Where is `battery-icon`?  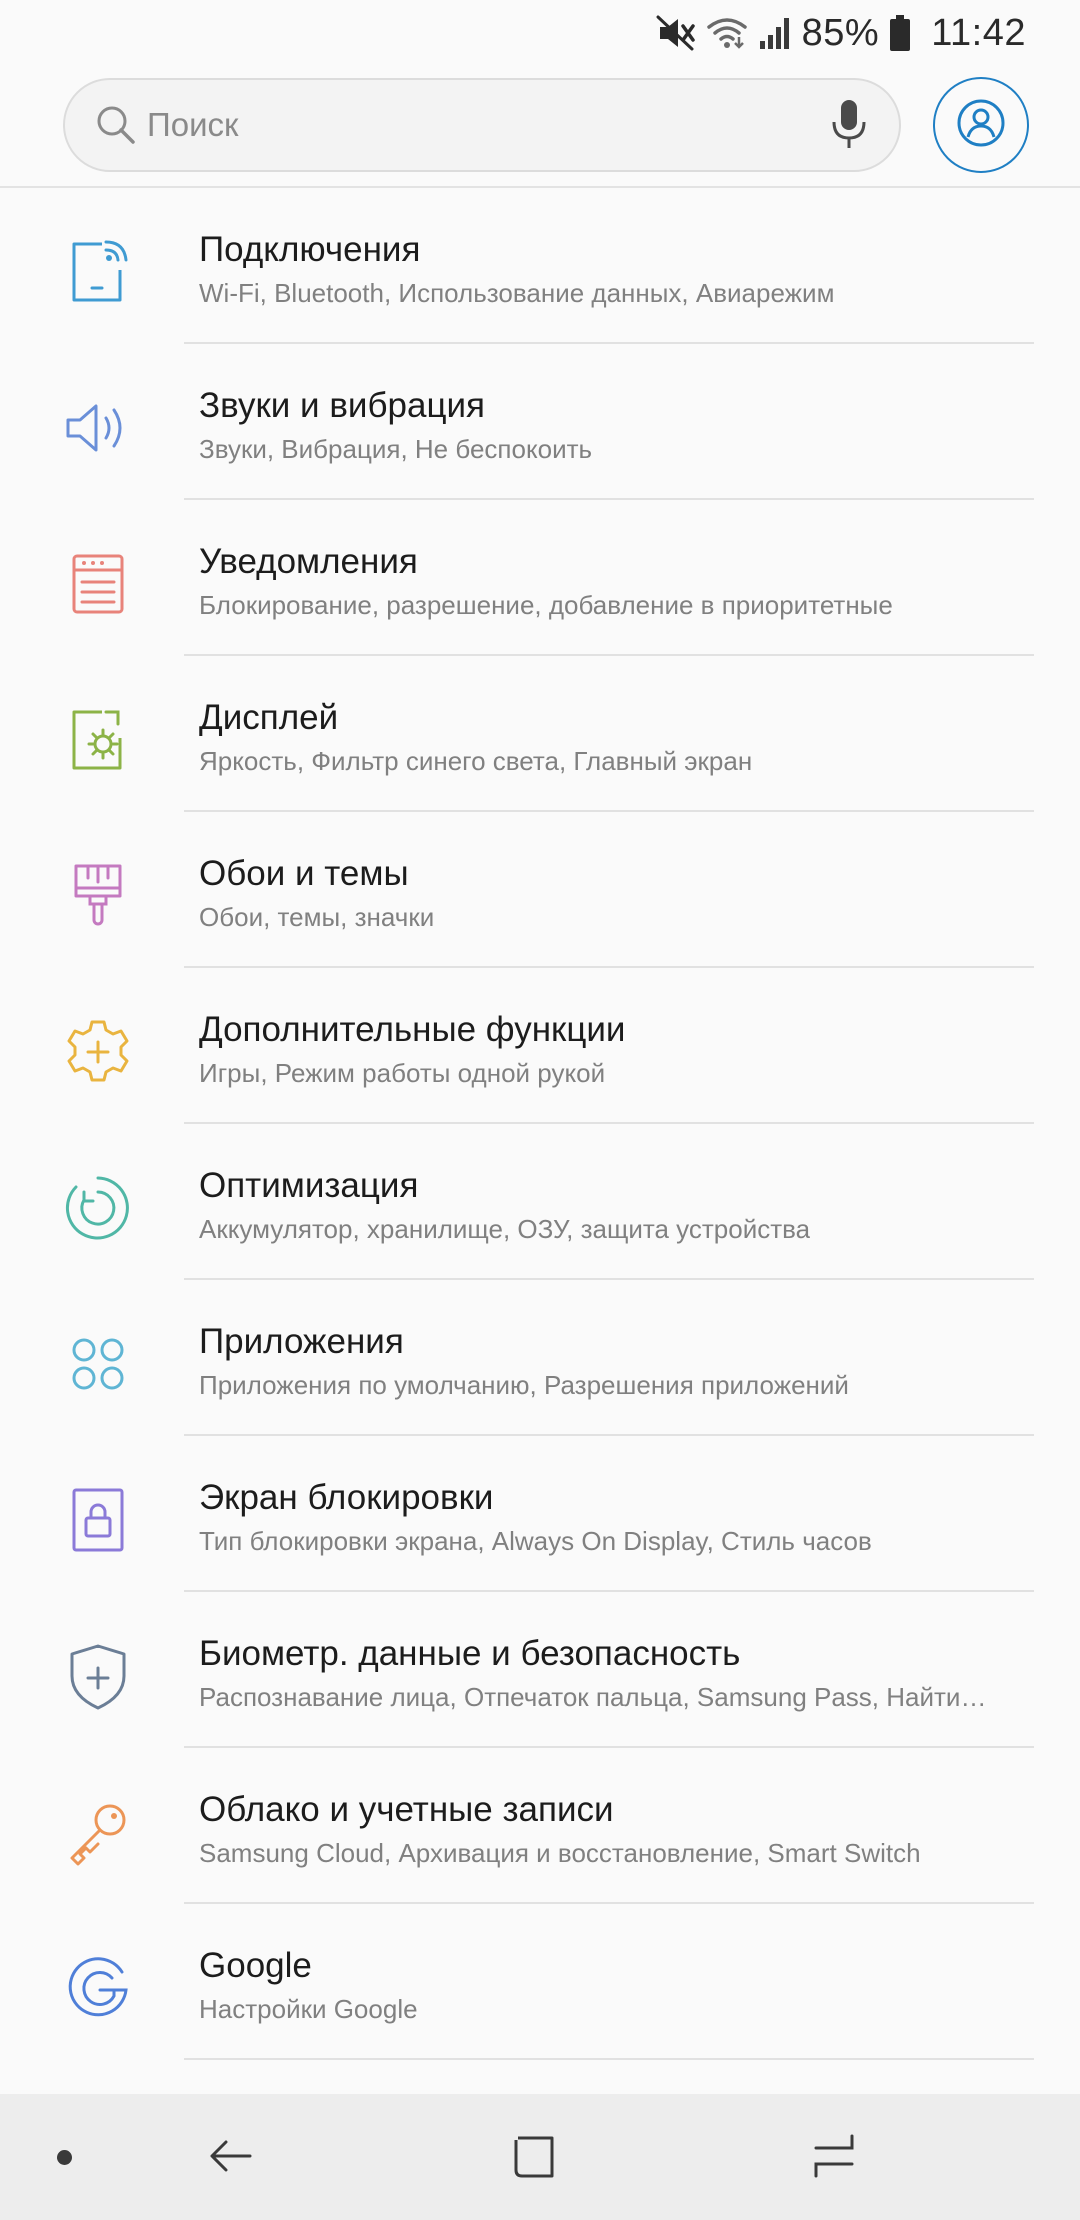 battery-icon is located at coordinates (900, 33).